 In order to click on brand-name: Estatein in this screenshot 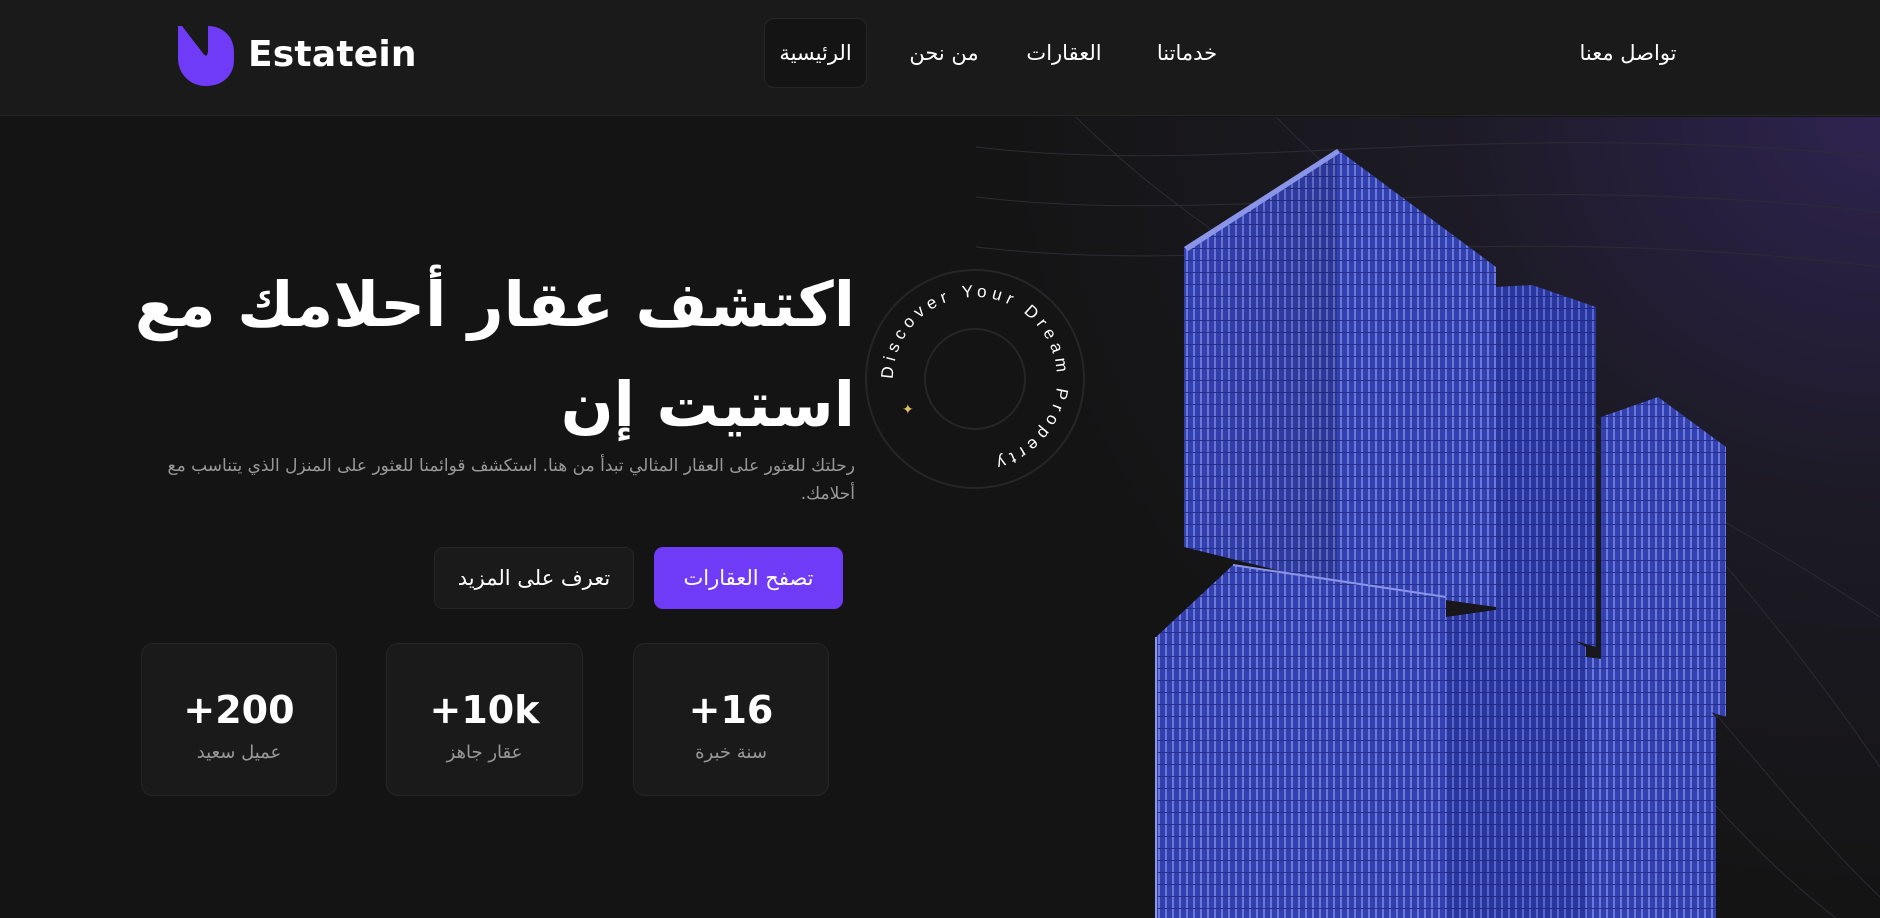, I will do `click(332, 54)`.